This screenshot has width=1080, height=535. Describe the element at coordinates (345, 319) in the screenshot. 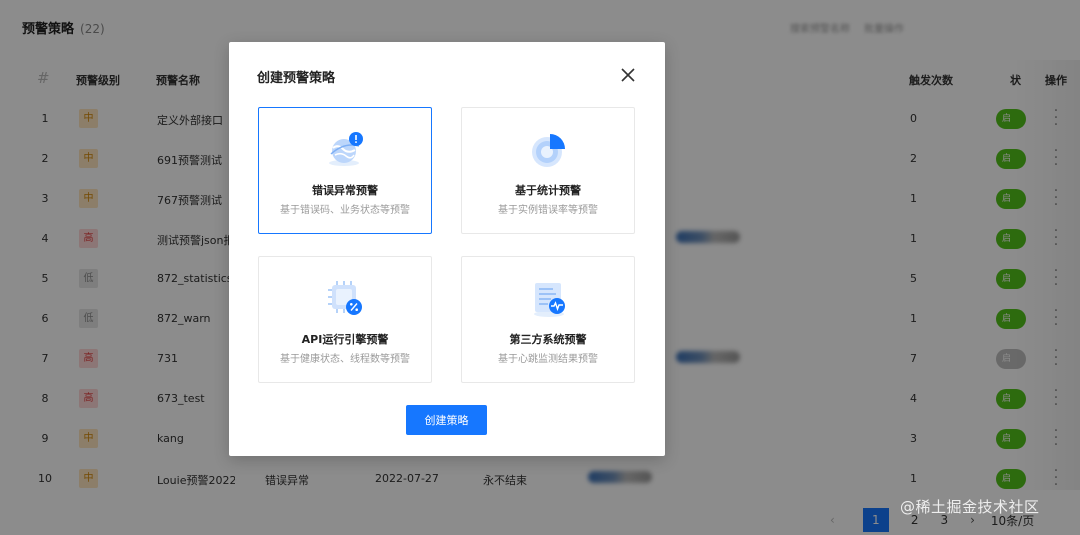

I see `card-api-engine-alert: API运行引擎预警 基于健康状态、线程数等预警` at that location.